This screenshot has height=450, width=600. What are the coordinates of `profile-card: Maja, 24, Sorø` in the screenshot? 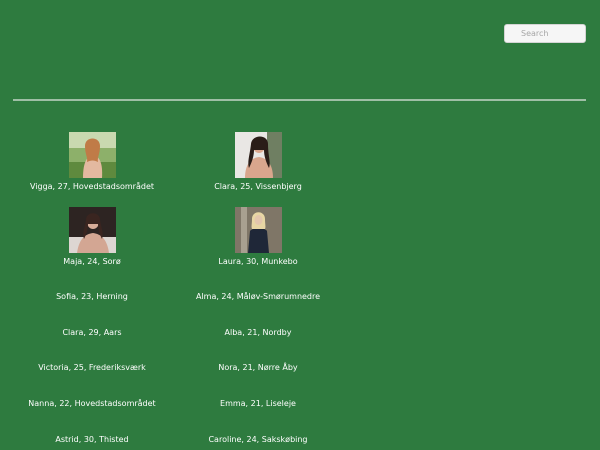 It's located at (92, 237).